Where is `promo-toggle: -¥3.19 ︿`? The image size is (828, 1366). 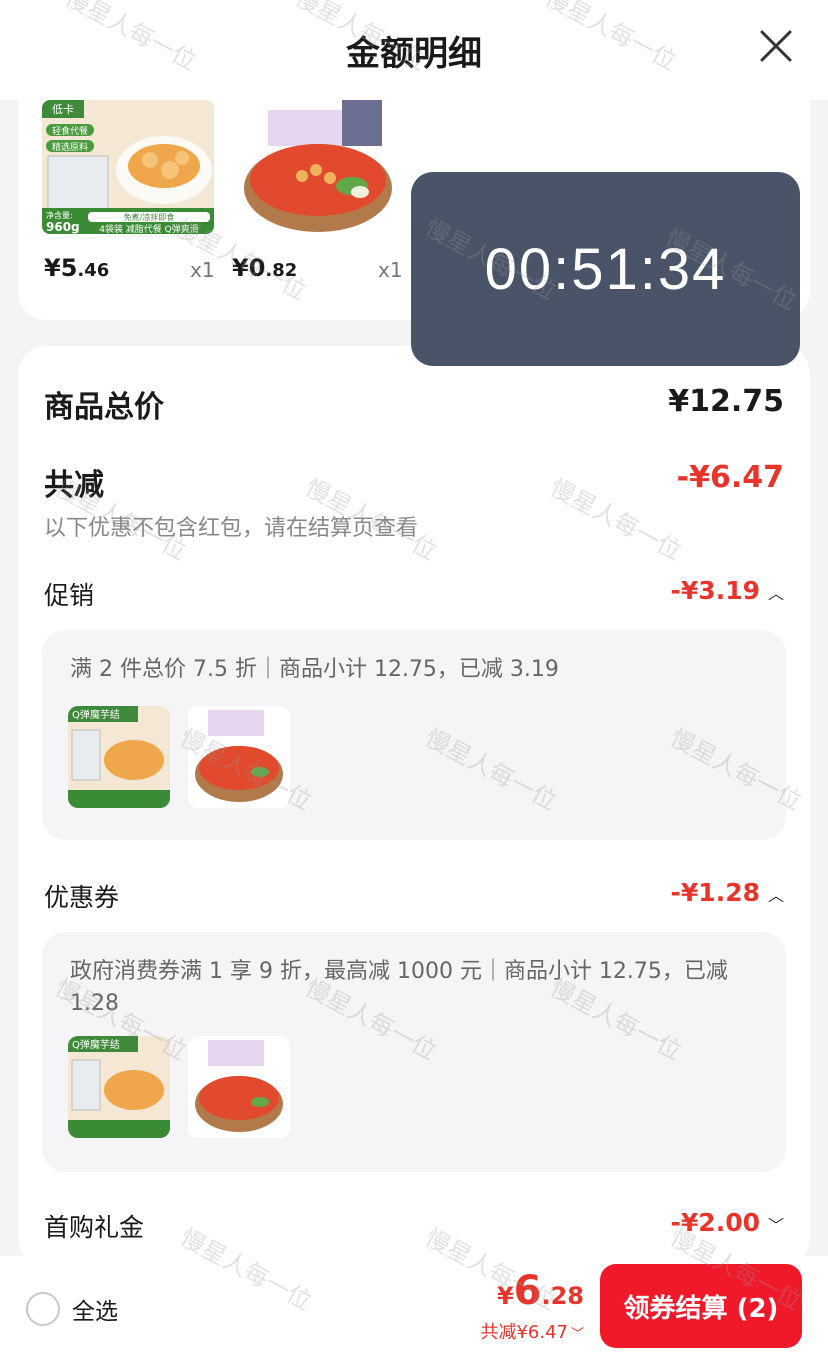
promo-toggle: -¥3.19 ︿ is located at coordinates (727, 590).